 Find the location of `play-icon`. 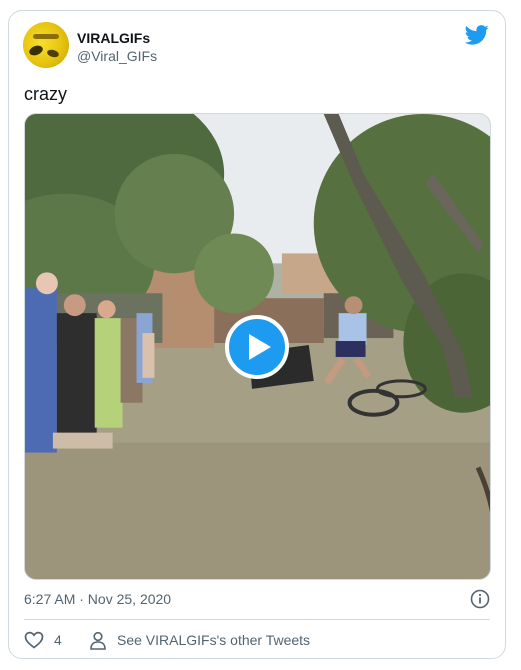

play-icon is located at coordinates (260, 347).